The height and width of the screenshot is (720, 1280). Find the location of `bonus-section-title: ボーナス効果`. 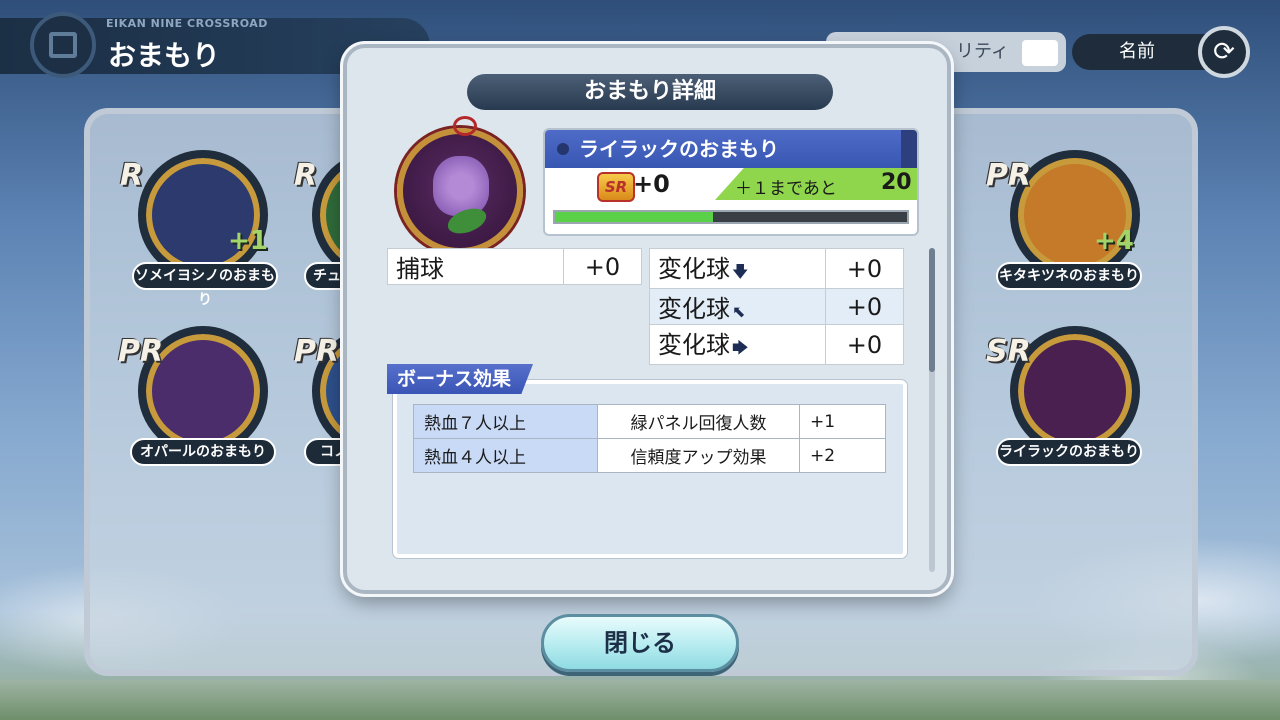

bonus-section-title: ボーナス効果 is located at coordinates (460, 379).